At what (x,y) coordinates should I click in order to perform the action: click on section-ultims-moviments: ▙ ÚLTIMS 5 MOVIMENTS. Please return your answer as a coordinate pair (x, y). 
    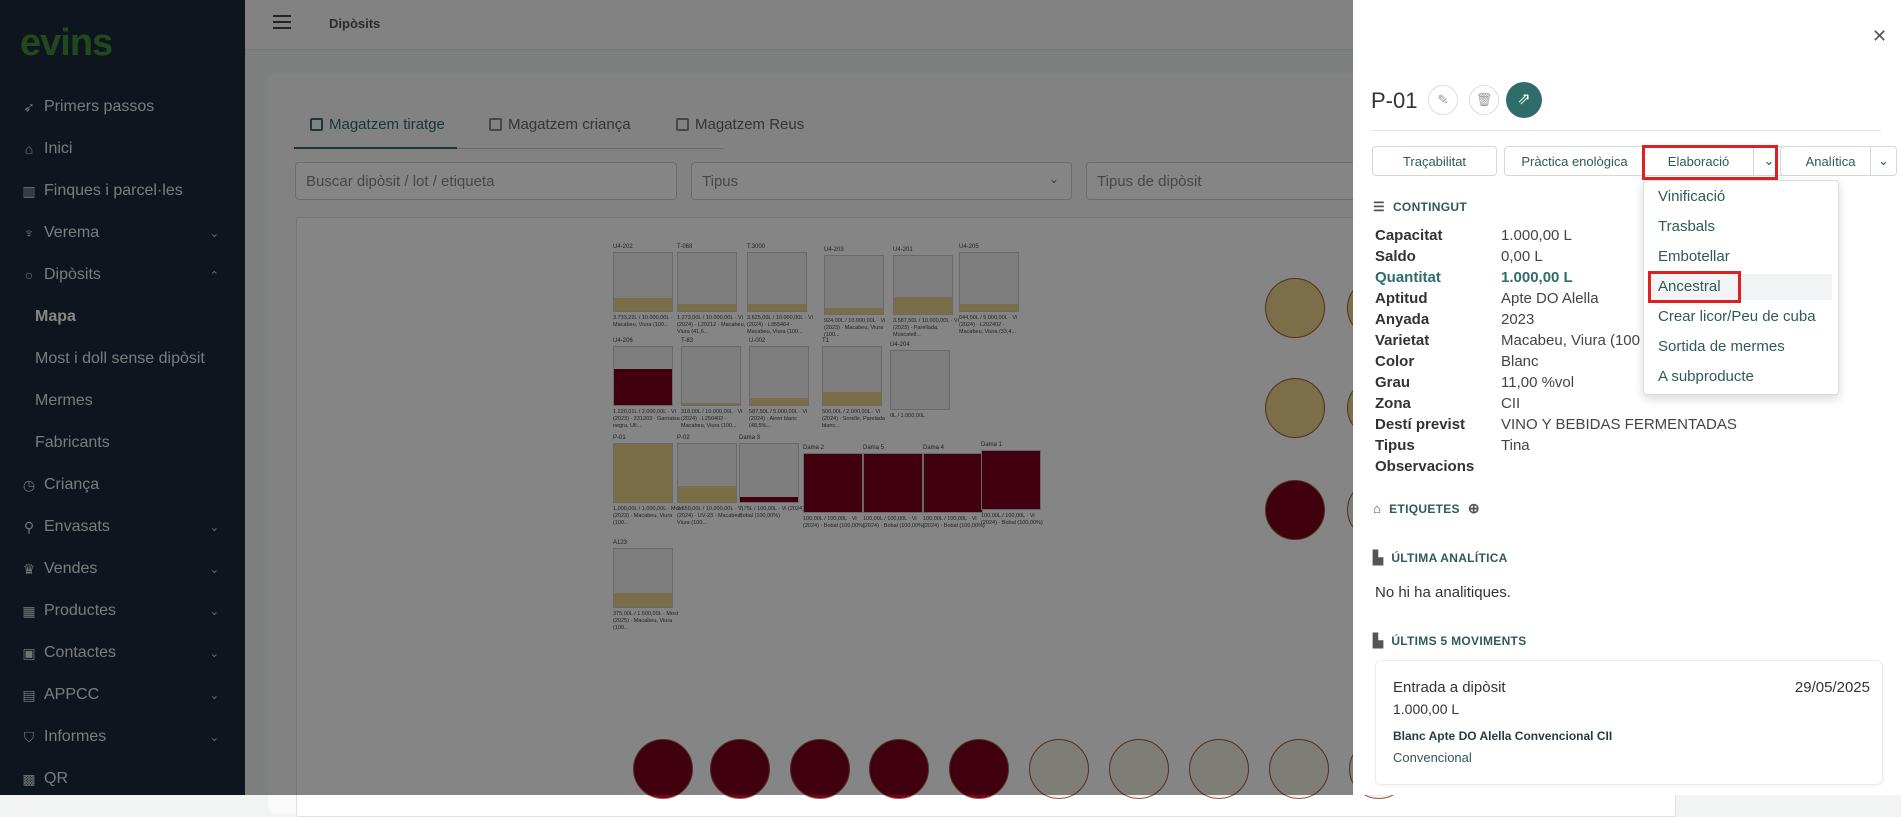
    Looking at the image, I should click on (1450, 640).